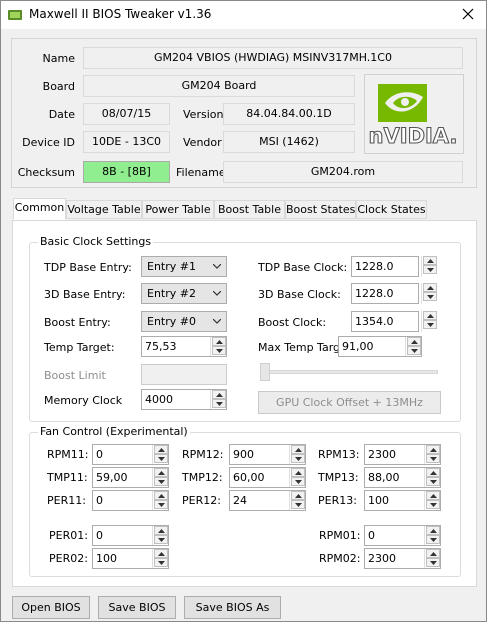  Describe the element at coordinates (378, 500) in the screenshot. I see `per13-value: 100` at that location.